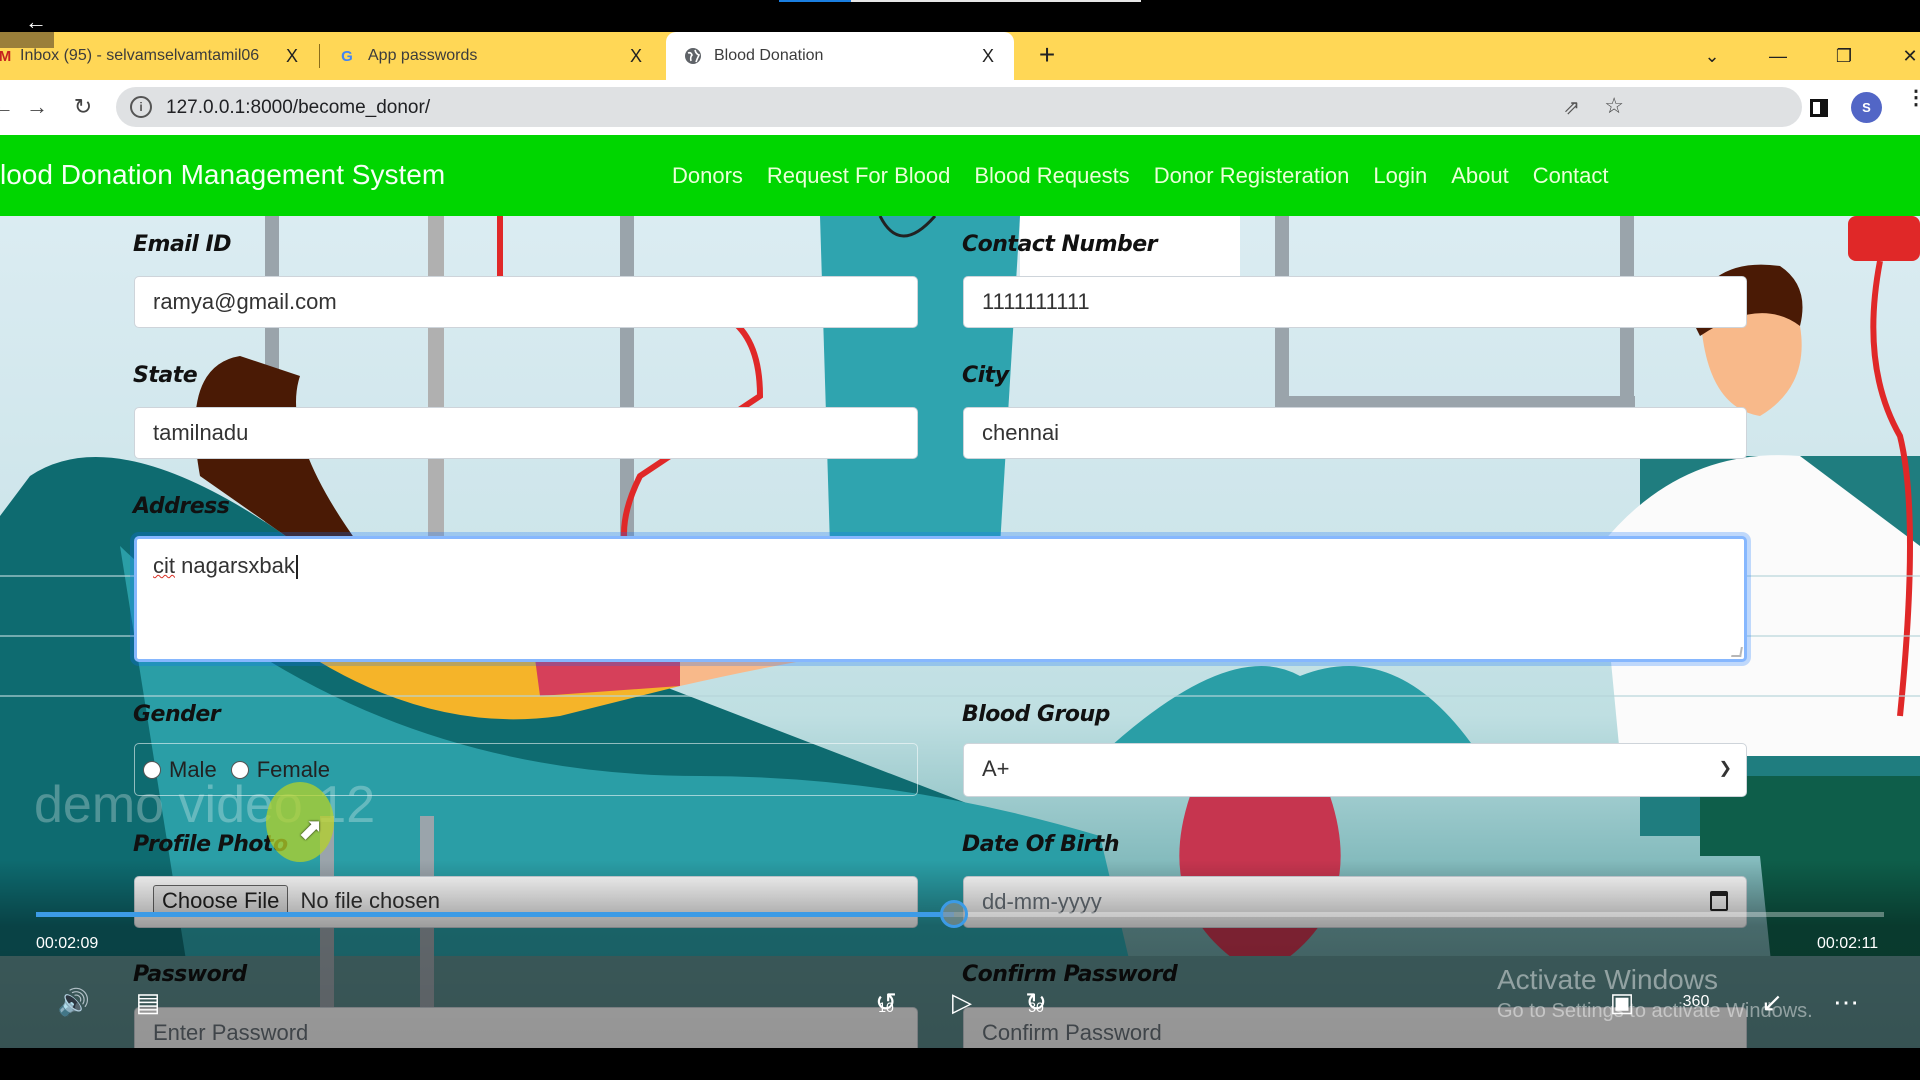  Describe the element at coordinates (1772, 1002) in the screenshot. I see `exit-fullscreen-icon: ↙` at that location.